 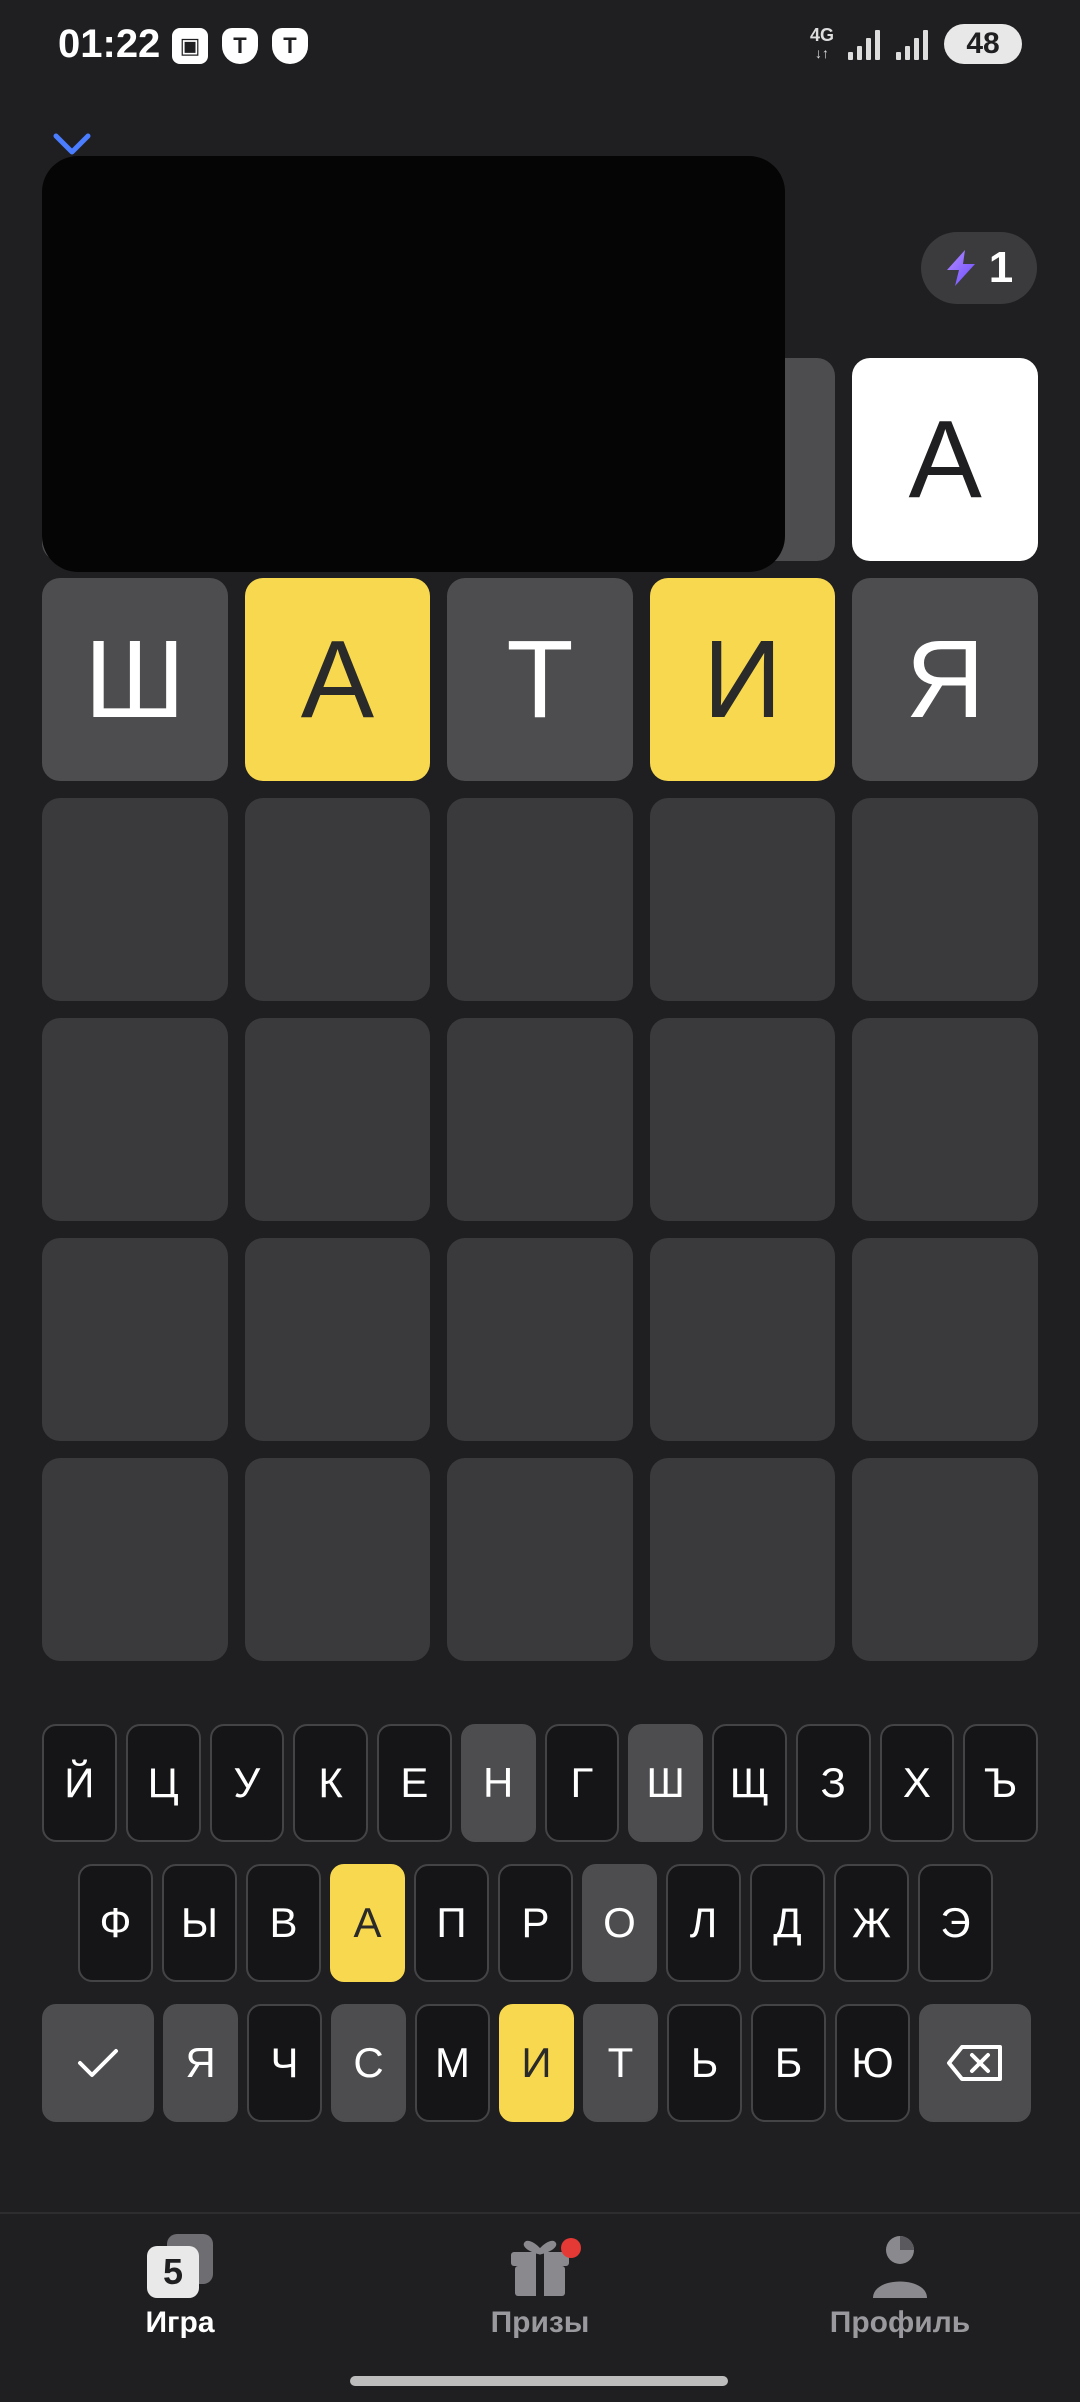 I want to click on key-Я: Я, so click(x=200, y=2063).